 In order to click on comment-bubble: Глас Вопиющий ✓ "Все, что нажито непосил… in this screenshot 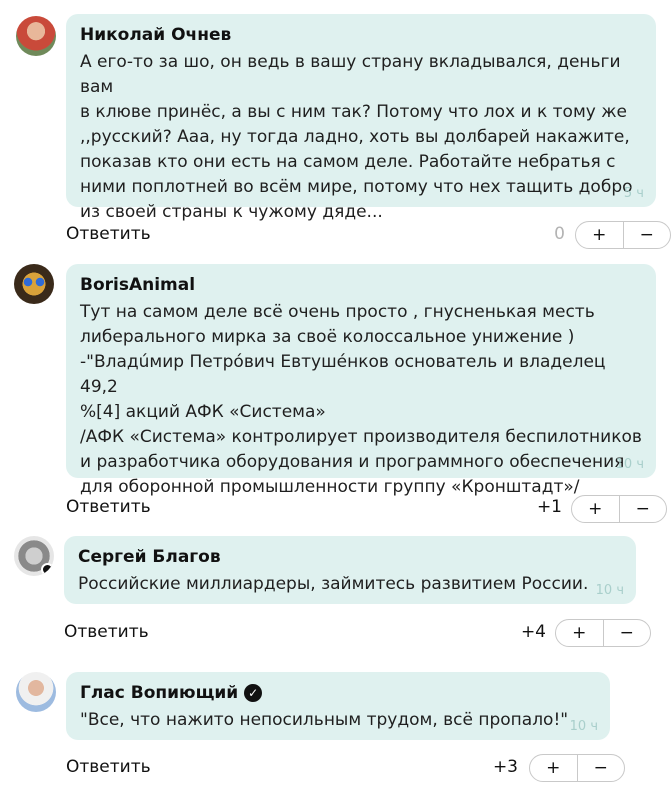, I will do `click(338, 706)`.